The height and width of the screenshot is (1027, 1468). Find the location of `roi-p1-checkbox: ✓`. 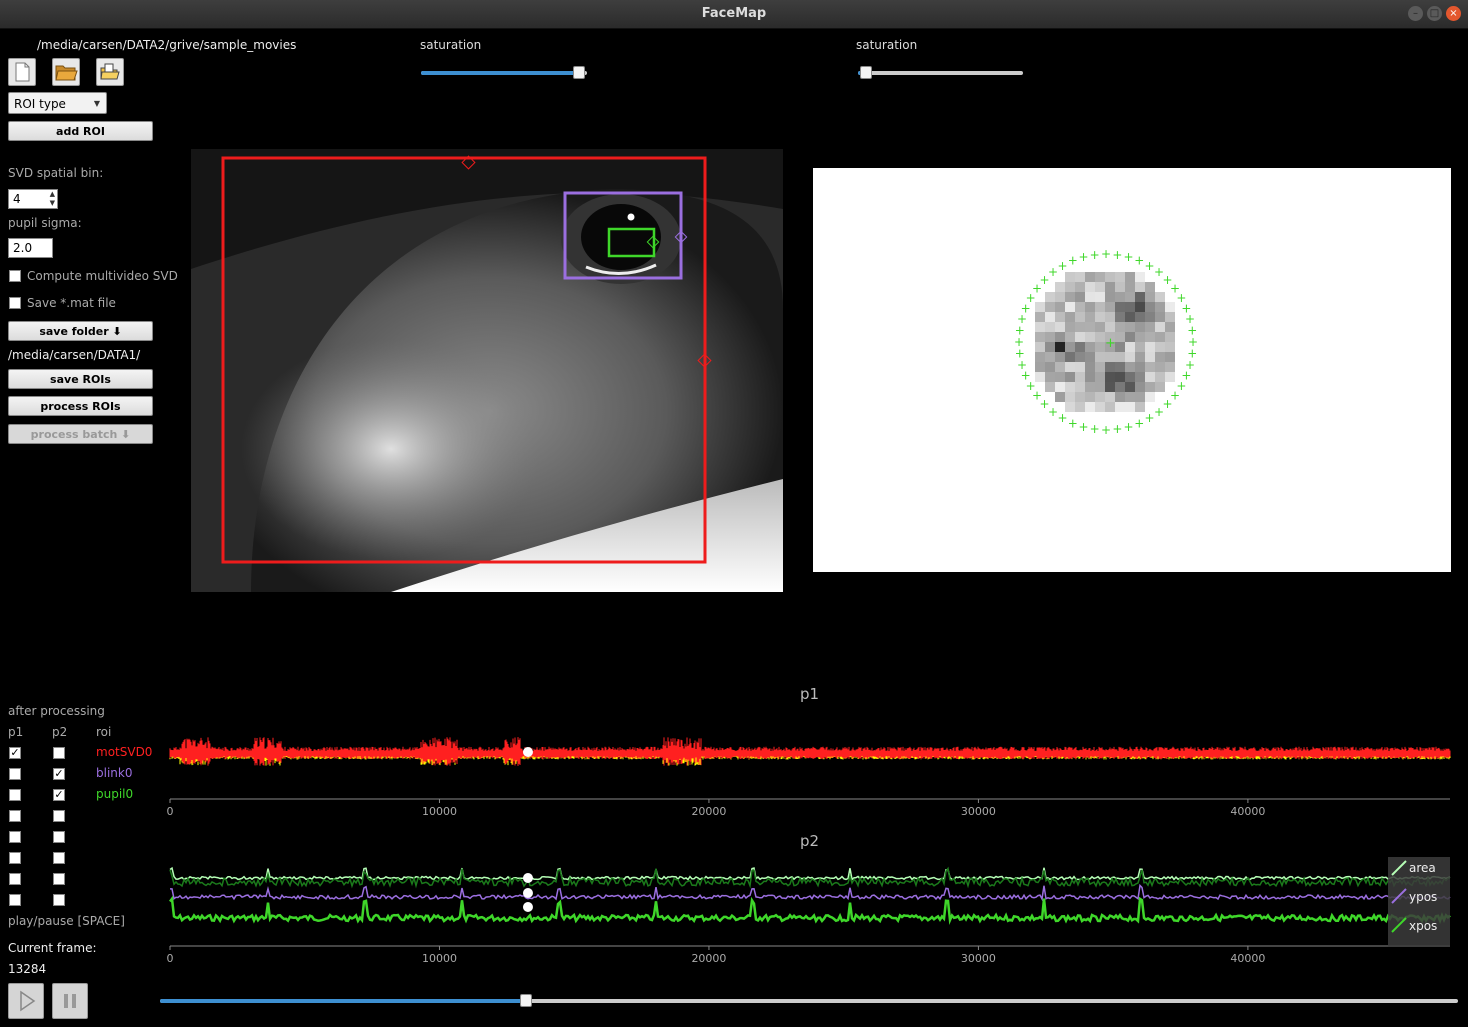

roi-p1-checkbox: ✓ is located at coordinates (15, 753).